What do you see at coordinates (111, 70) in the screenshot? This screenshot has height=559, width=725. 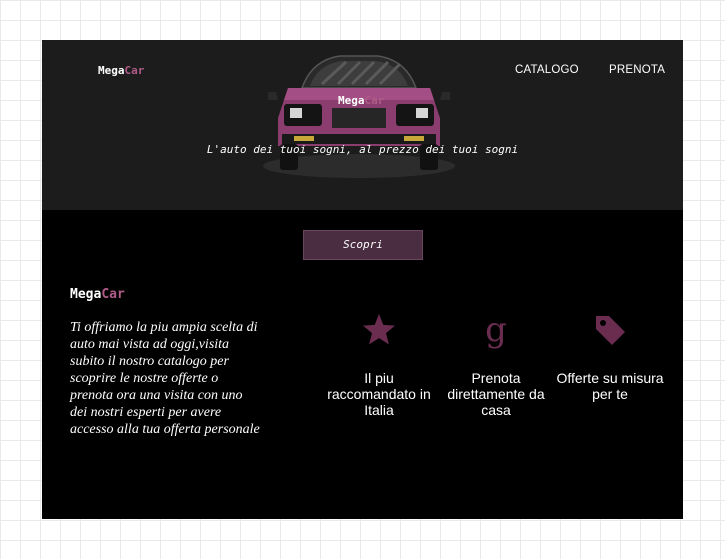 I see `logo-text-mega: Mega` at bounding box center [111, 70].